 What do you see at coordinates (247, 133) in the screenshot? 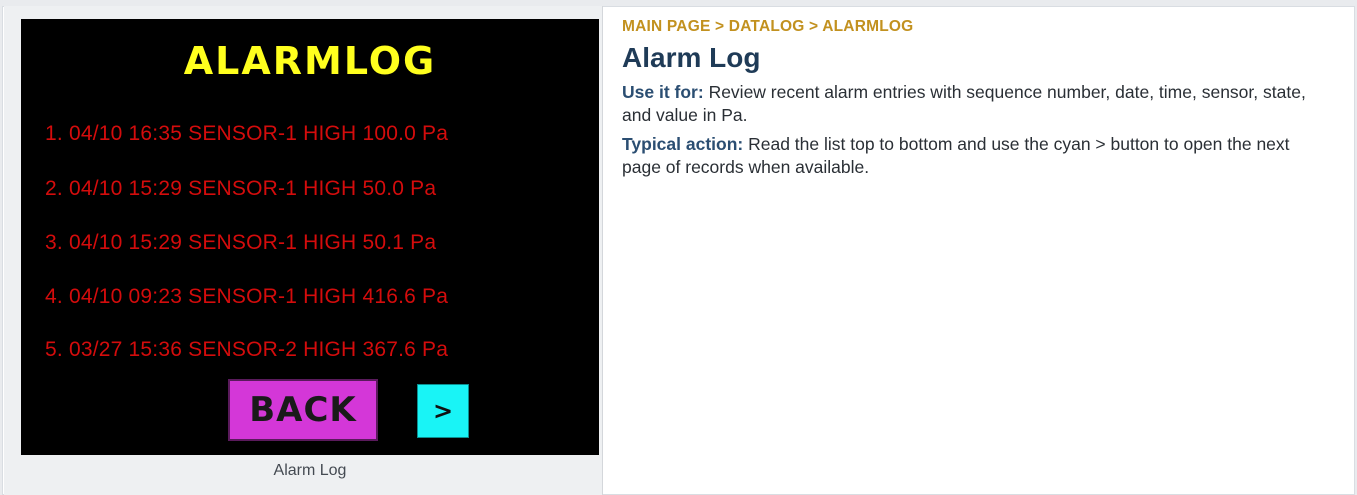
I see `alarm-row-1: 1. 04/10 16:35 SENSOR-1 HIGH 100.0 Pa` at bounding box center [247, 133].